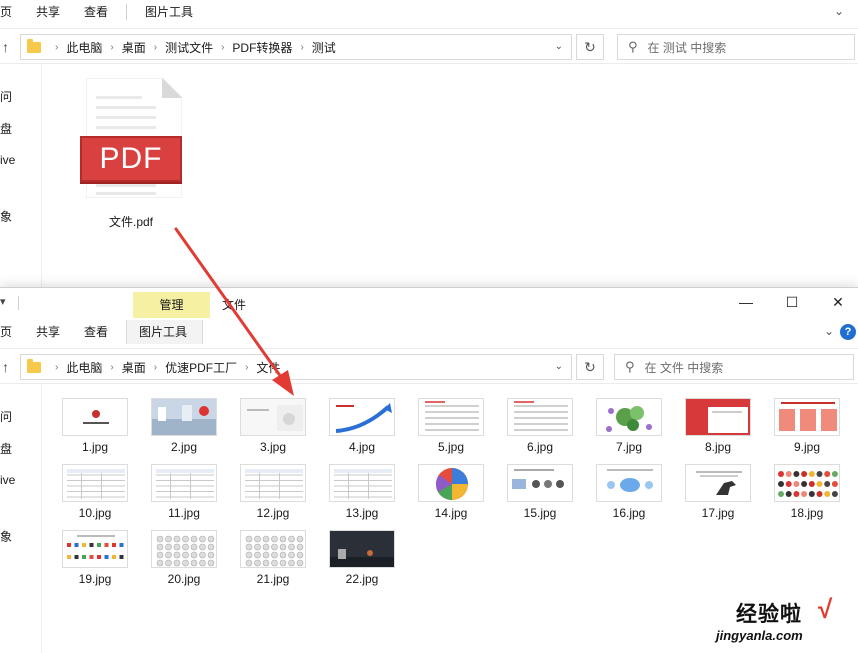 Image resolution: width=858 pixels, height=653 pixels. What do you see at coordinates (451, 513) in the screenshot?
I see `file-name: 14.jpg` at bounding box center [451, 513].